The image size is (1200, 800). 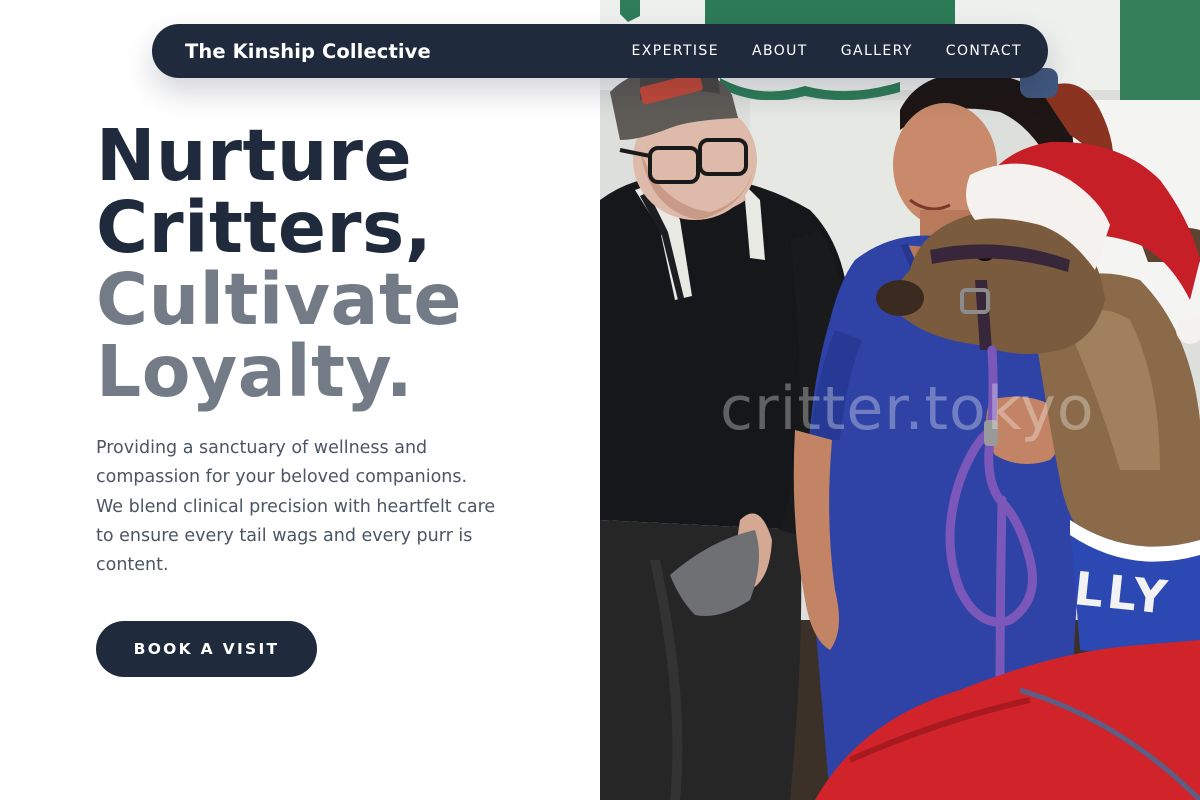 What do you see at coordinates (206, 649) in the screenshot?
I see `book-a-visit-button: BOOK A VISIT` at bounding box center [206, 649].